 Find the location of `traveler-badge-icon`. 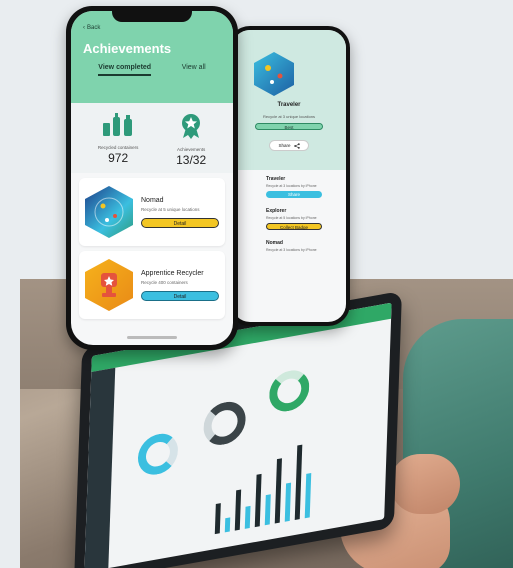

traveler-badge-icon is located at coordinates (274, 74).